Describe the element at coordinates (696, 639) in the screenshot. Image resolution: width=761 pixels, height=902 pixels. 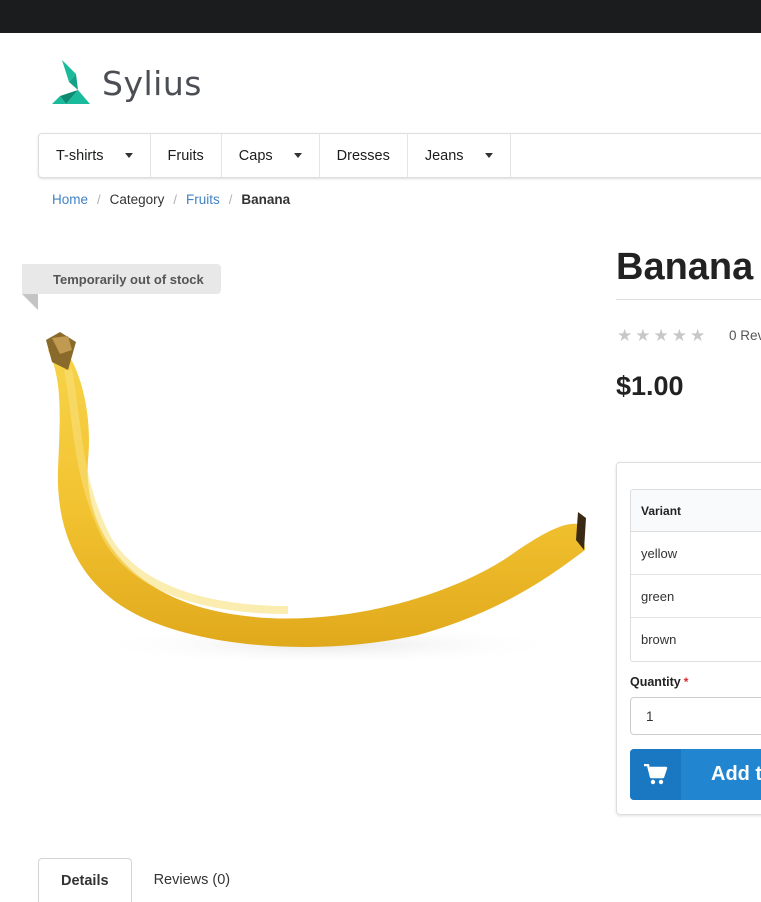
I see `variant-row-brown: brown` at that location.